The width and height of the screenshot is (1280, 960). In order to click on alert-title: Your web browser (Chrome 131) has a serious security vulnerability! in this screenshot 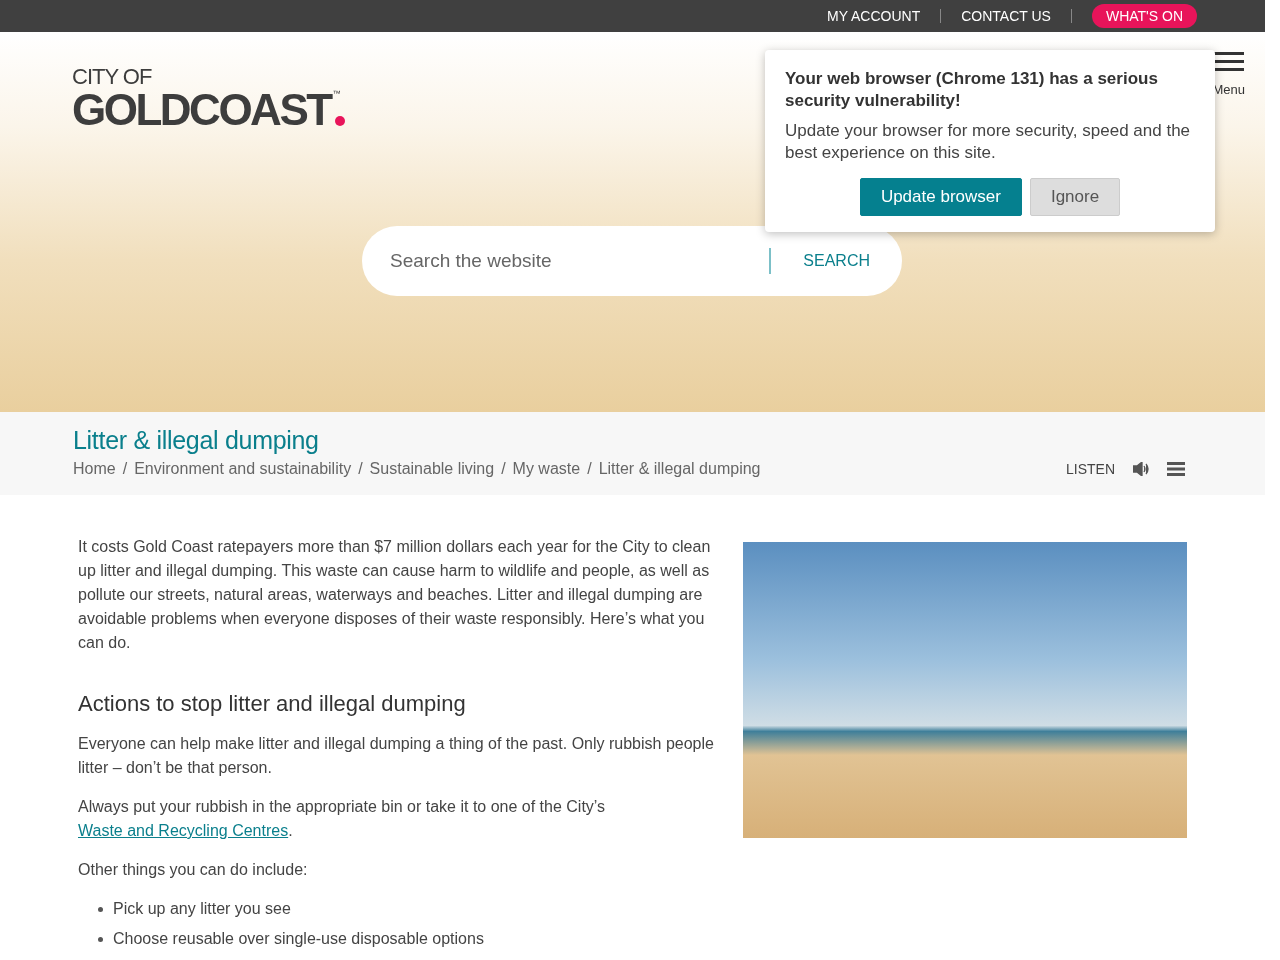, I will do `click(972, 90)`.